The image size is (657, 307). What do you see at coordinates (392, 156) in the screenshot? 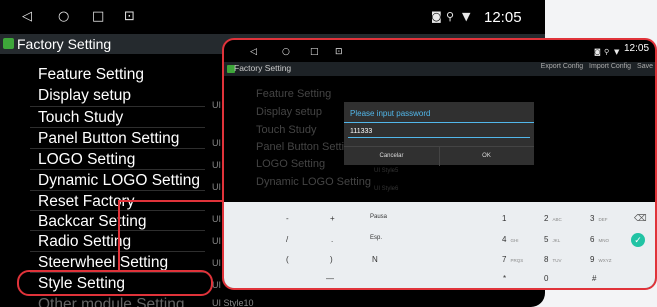
I see `cancel-button: Cancelar` at bounding box center [392, 156].